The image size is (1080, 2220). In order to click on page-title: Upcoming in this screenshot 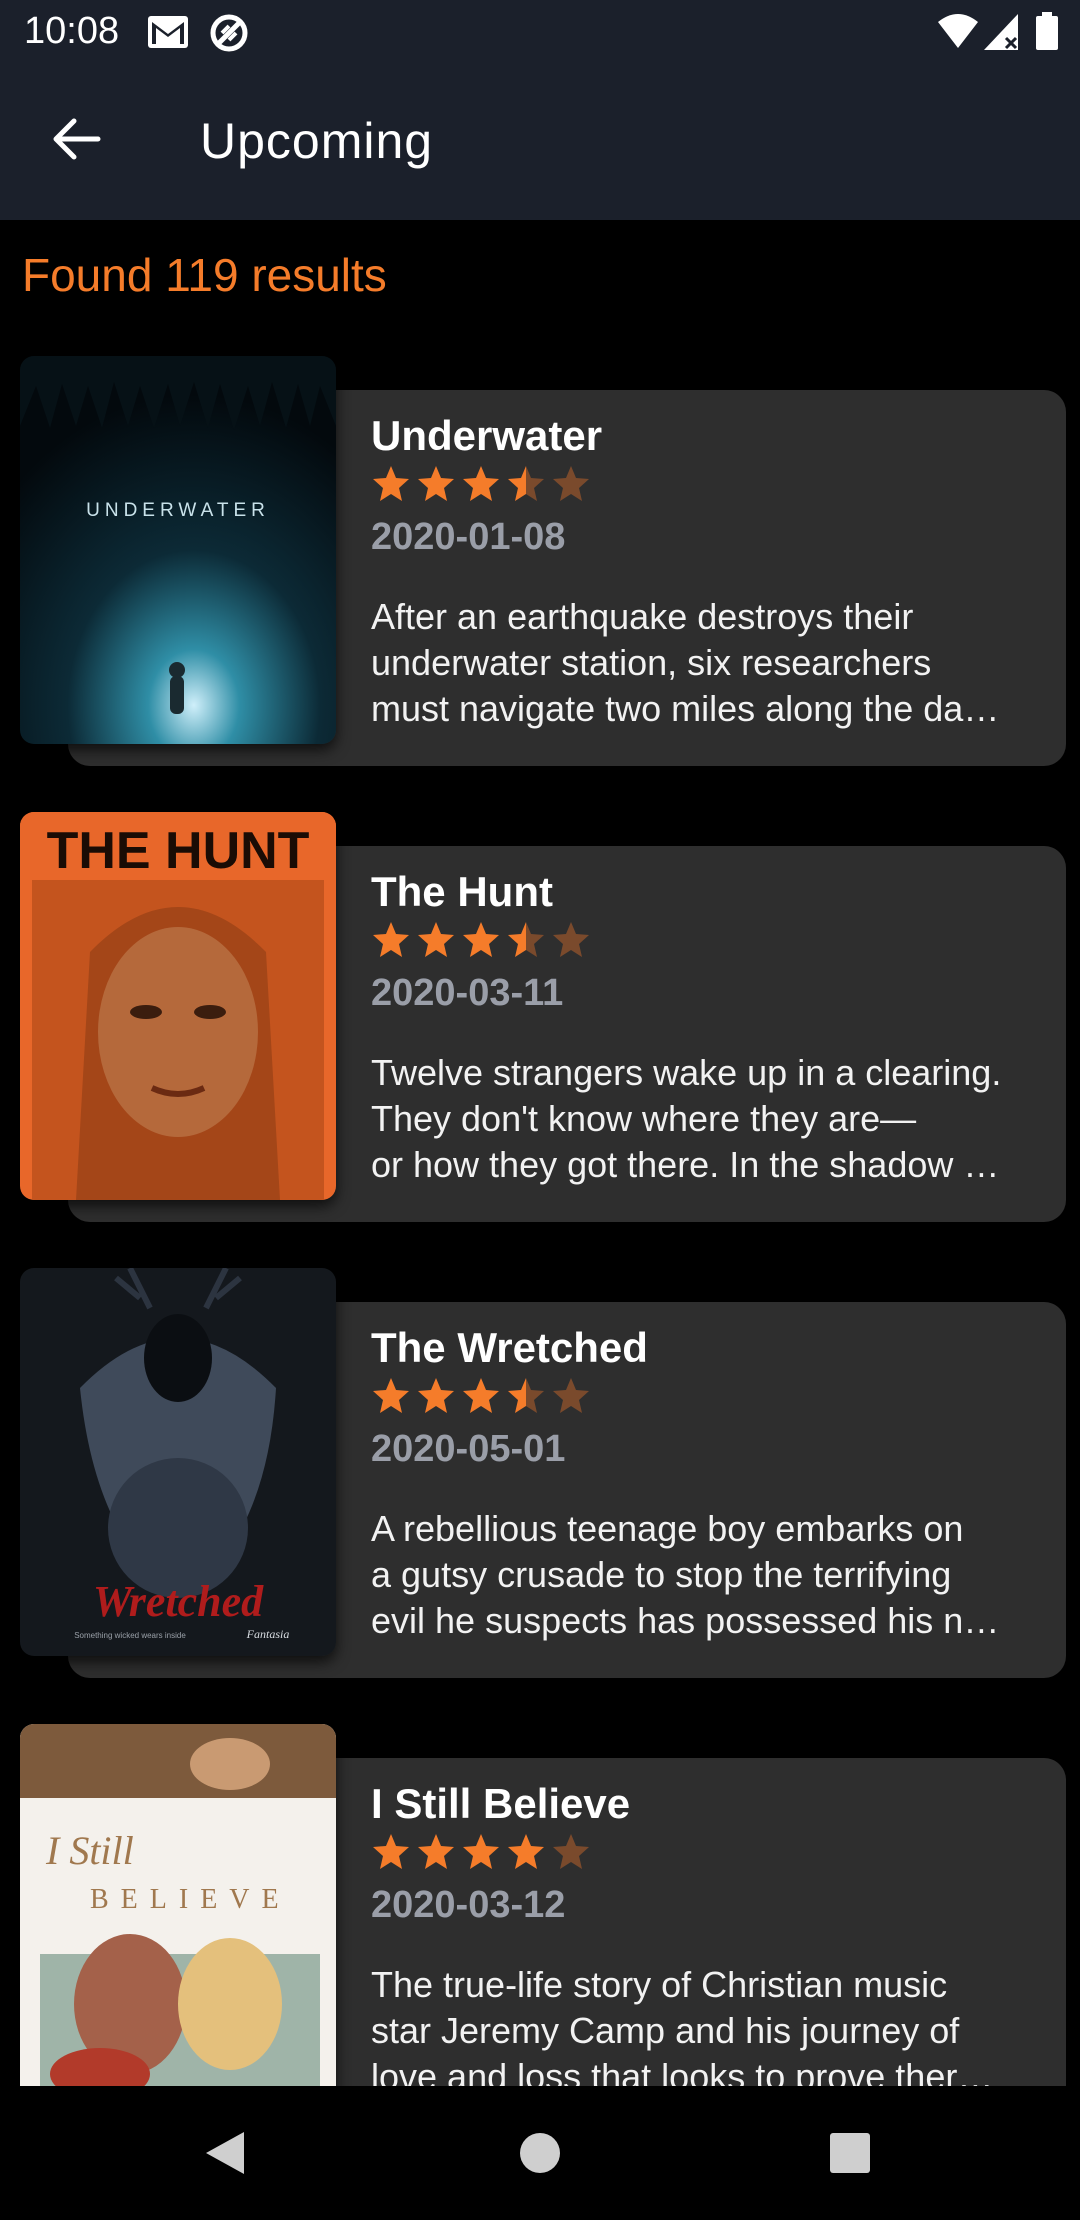, I will do `click(317, 141)`.